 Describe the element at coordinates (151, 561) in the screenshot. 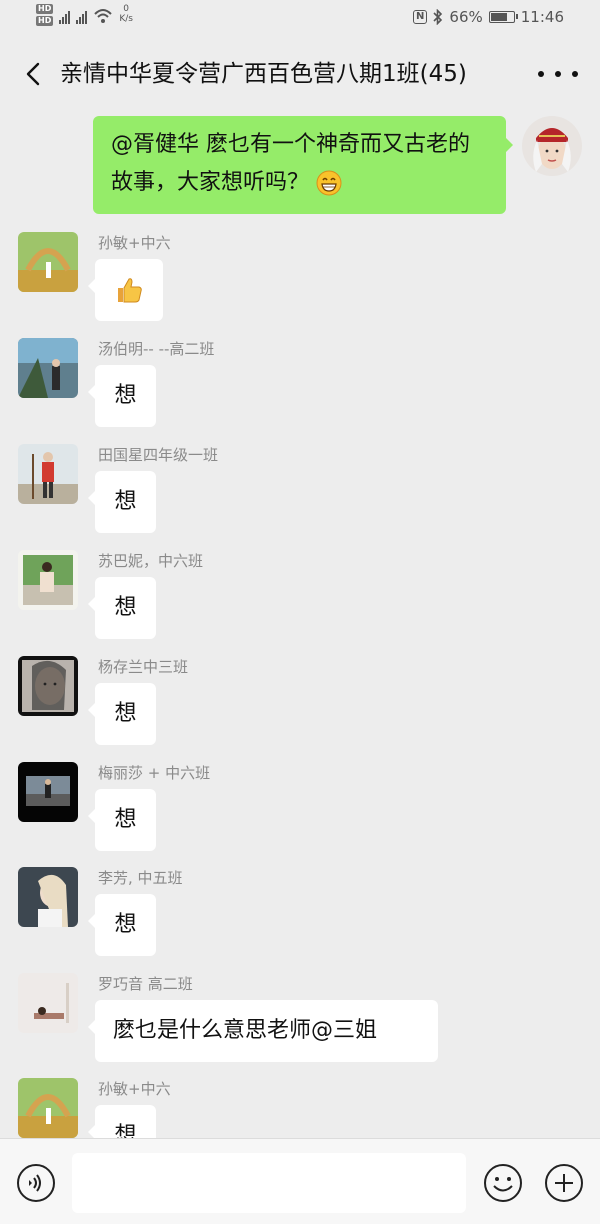

I see `sender-name: 苏巴妮，中六班` at that location.